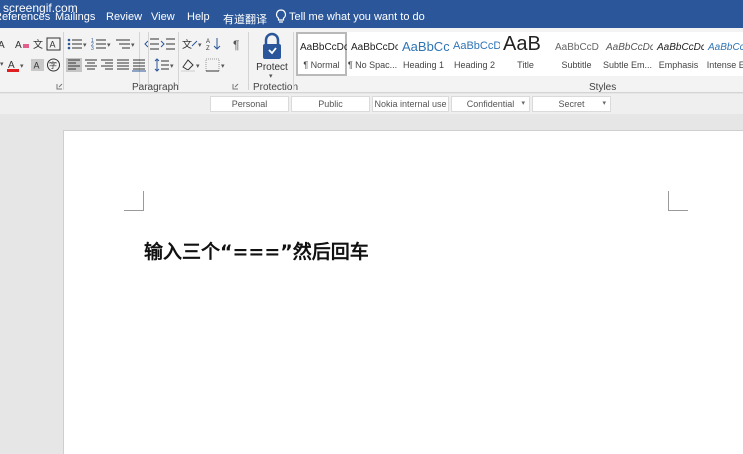 This screenshot has height=454, width=743. What do you see at coordinates (245, 19) in the screenshot?
I see `tab-youdao: 有道翻译` at bounding box center [245, 19].